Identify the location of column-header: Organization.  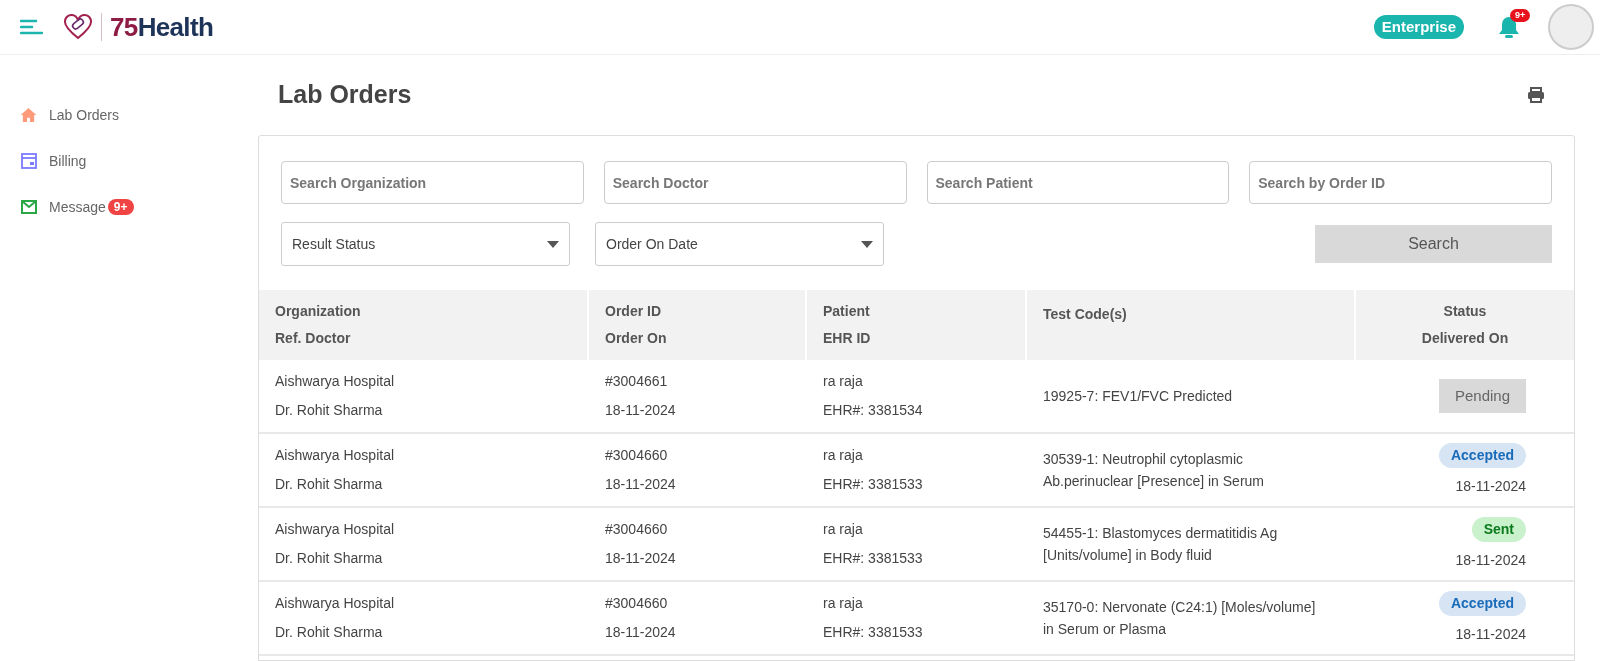
(318, 311).